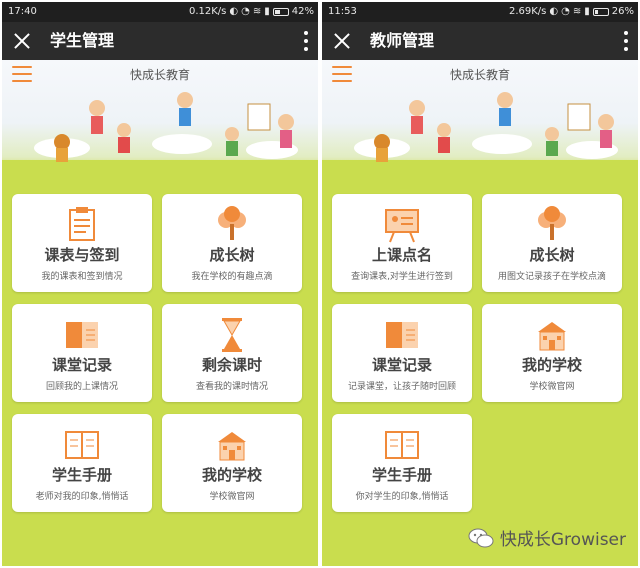 Image resolution: width=640 pixels, height=568 pixels. What do you see at coordinates (402, 497) in the screenshot?
I see `card-subtitle: 你对学生的印象,悄悄话` at bounding box center [402, 497].